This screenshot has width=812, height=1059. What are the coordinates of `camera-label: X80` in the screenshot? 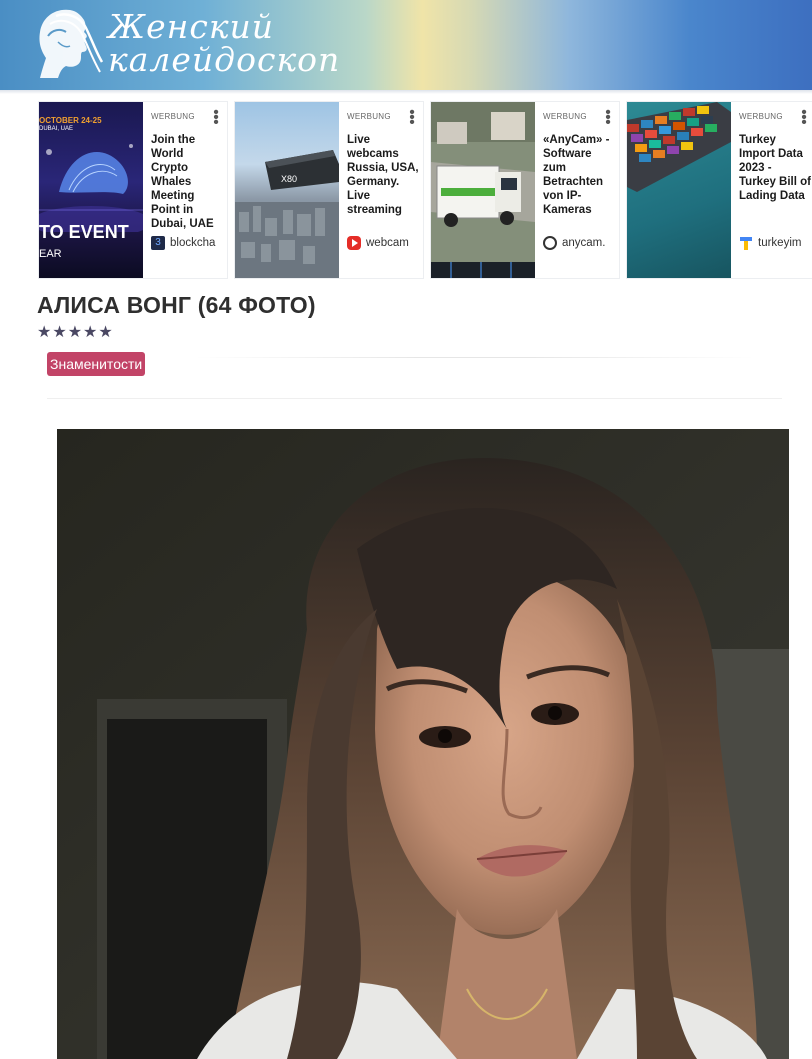 It's located at (289, 179).